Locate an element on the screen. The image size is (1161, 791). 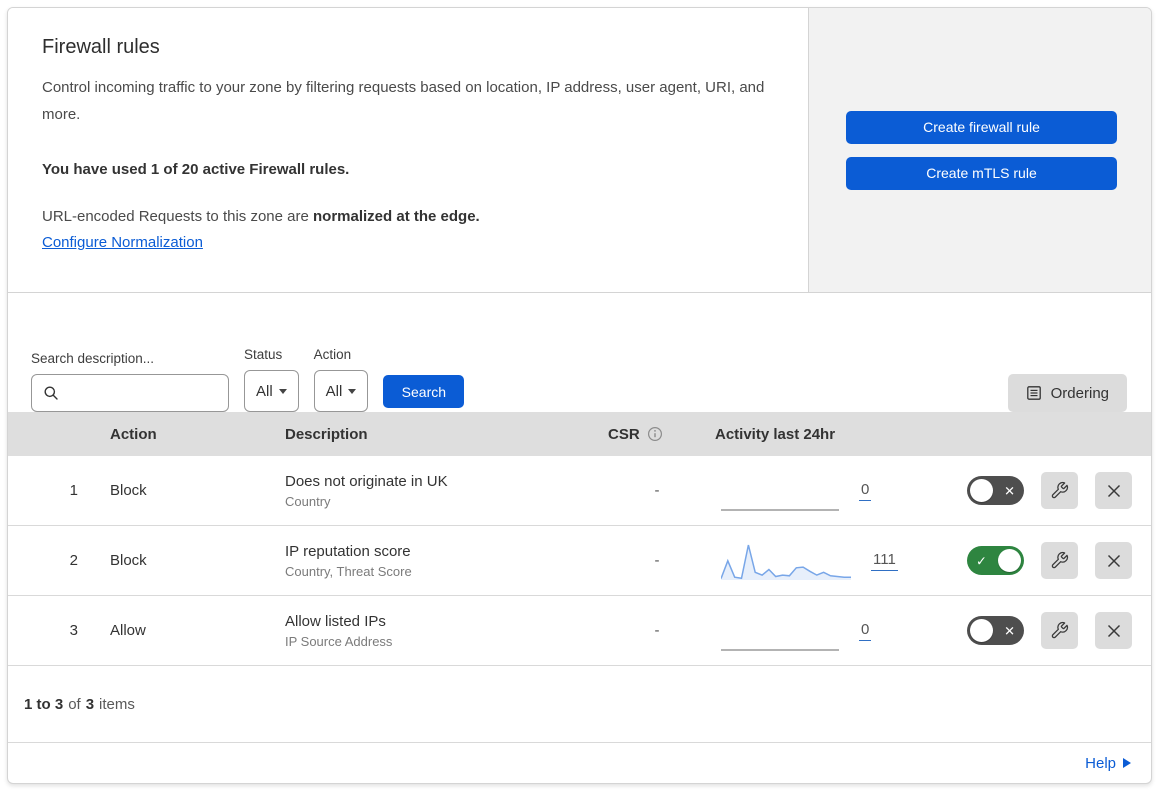
status-filter-group: Status All is located at coordinates (271, 379).